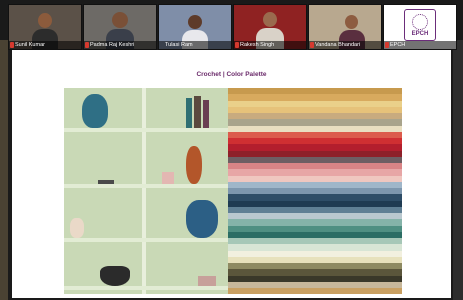 This screenshot has height=300, width=463. I want to click on participant-tile: Vandana Bhandari, so click(345, 27).